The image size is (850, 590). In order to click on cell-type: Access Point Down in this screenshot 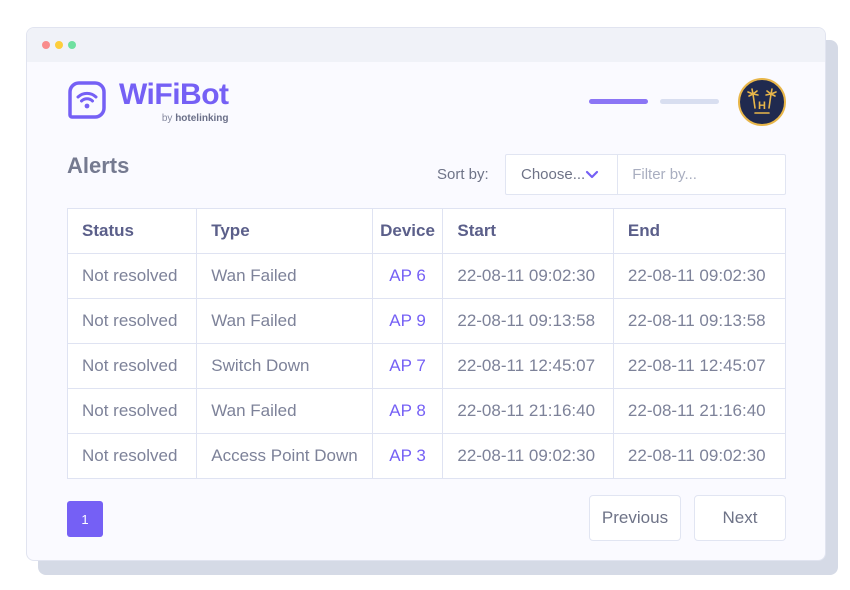, I will do `click(284, 456)`.